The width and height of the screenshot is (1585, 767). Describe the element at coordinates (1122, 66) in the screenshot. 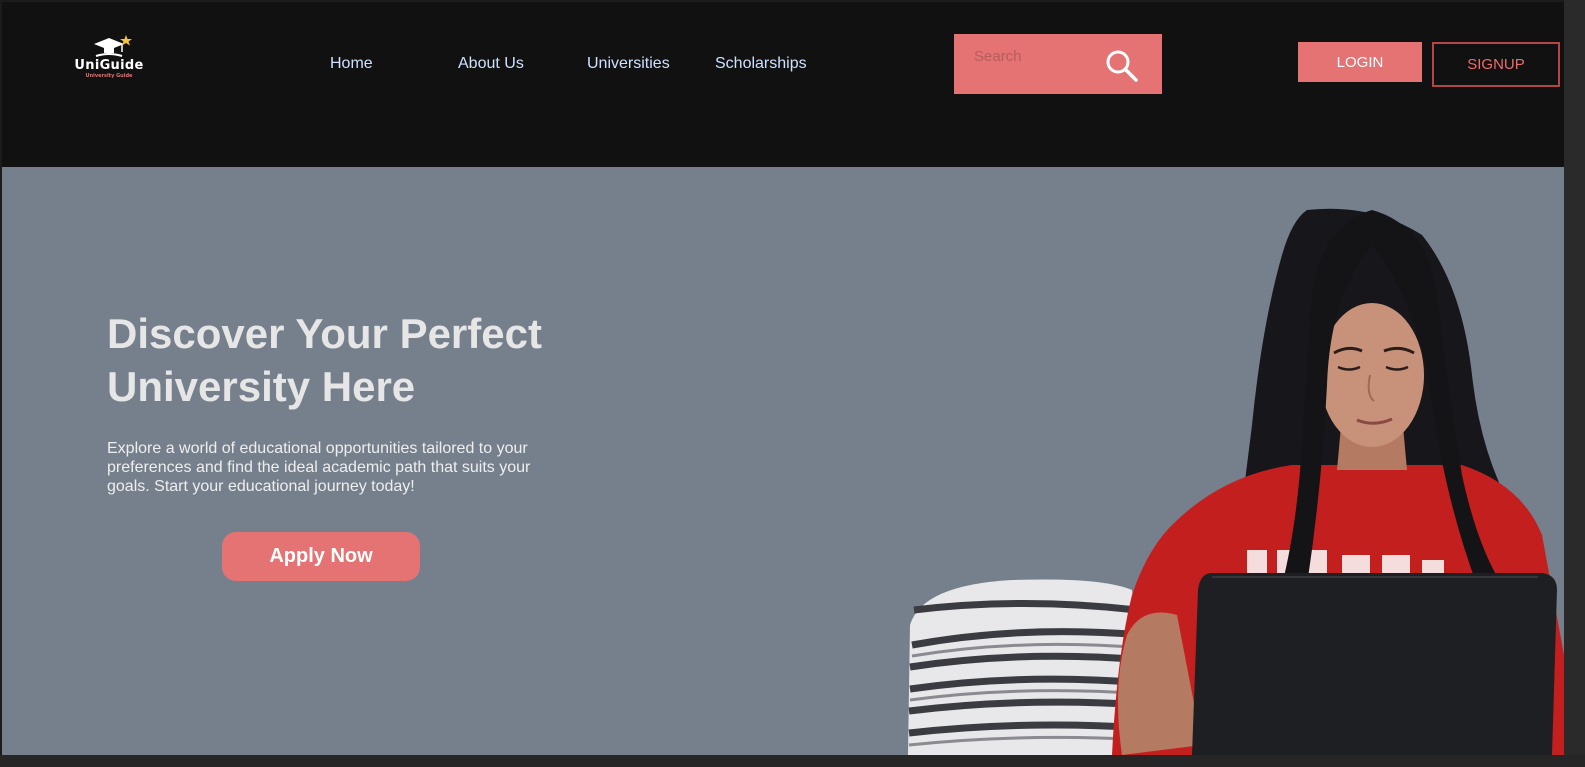

I see `search-icon` at that location.